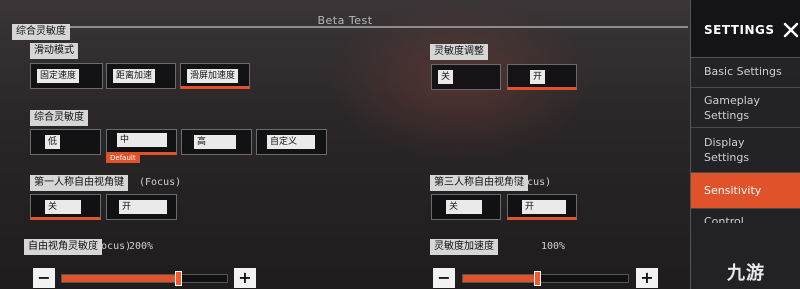  Describe the element at coordinates (791, 30) in the screenshot. I see `close-icon` at that location.